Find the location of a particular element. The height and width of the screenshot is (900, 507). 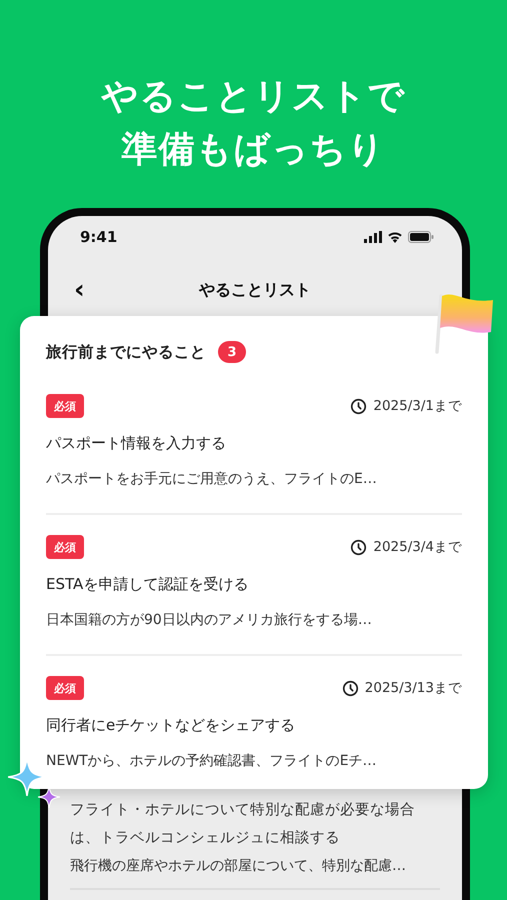

battery-icon is located at coordinates (421, 237).